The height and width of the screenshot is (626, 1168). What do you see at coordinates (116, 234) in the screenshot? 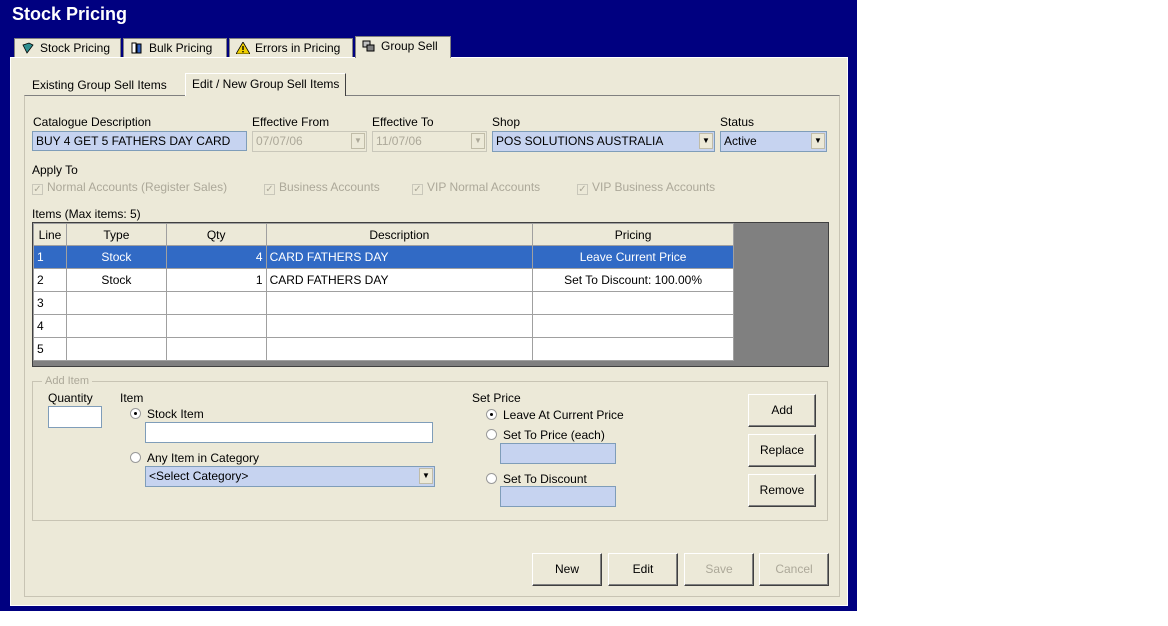
I see `column-header-type: Type` at bounding box center [116, 234].